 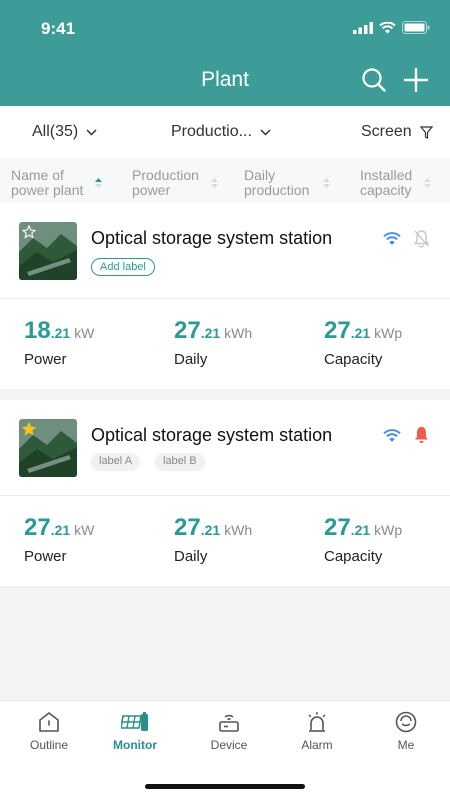 I want to click on power-stat: 18.21 kW Power, so click(x=59, y=342).